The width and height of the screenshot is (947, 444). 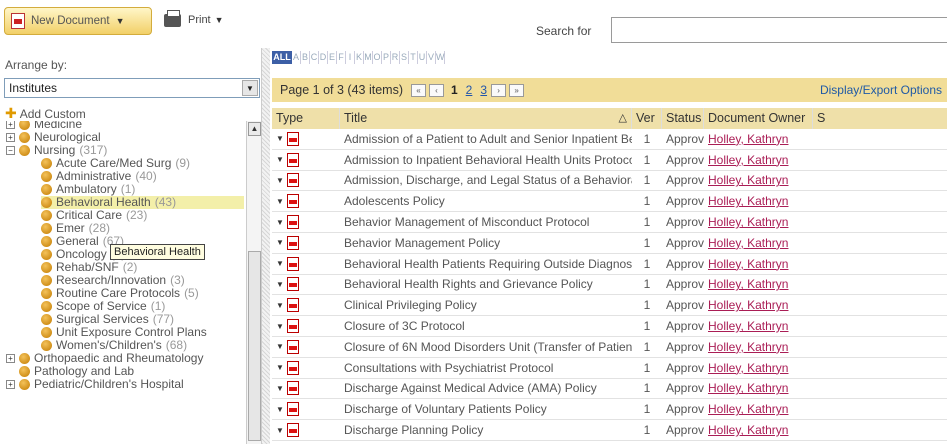 I want to click on column-header-document-owner: Document Owner, so click(x=758, y=118).